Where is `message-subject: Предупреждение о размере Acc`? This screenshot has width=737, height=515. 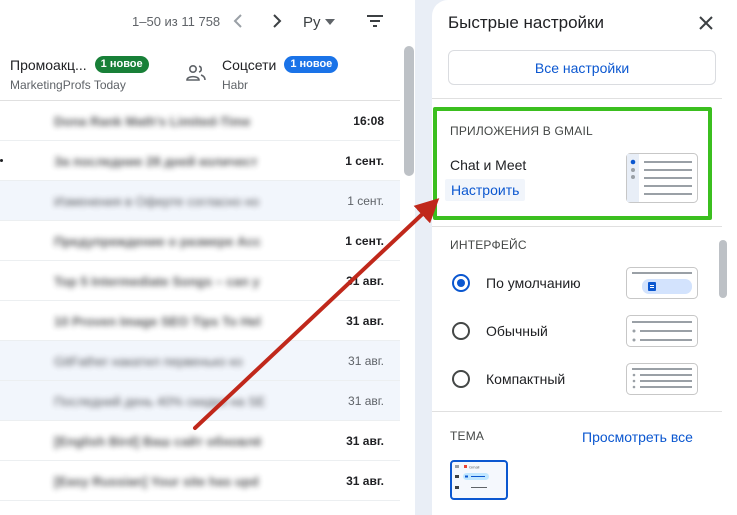
message-subject: Предупреждение о размере Acc is located at coordinates (157, 241).